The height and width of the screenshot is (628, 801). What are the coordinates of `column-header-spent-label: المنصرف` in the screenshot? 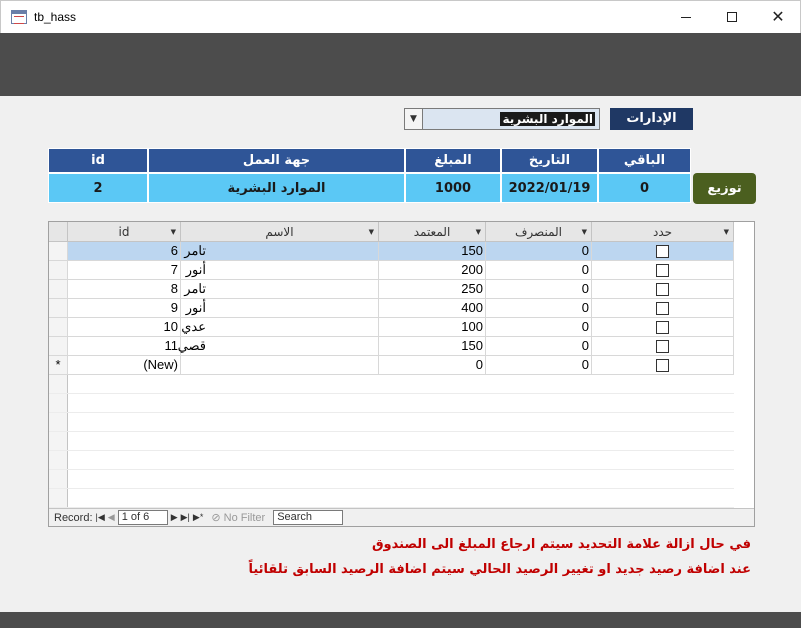 It's located at (538, 231).